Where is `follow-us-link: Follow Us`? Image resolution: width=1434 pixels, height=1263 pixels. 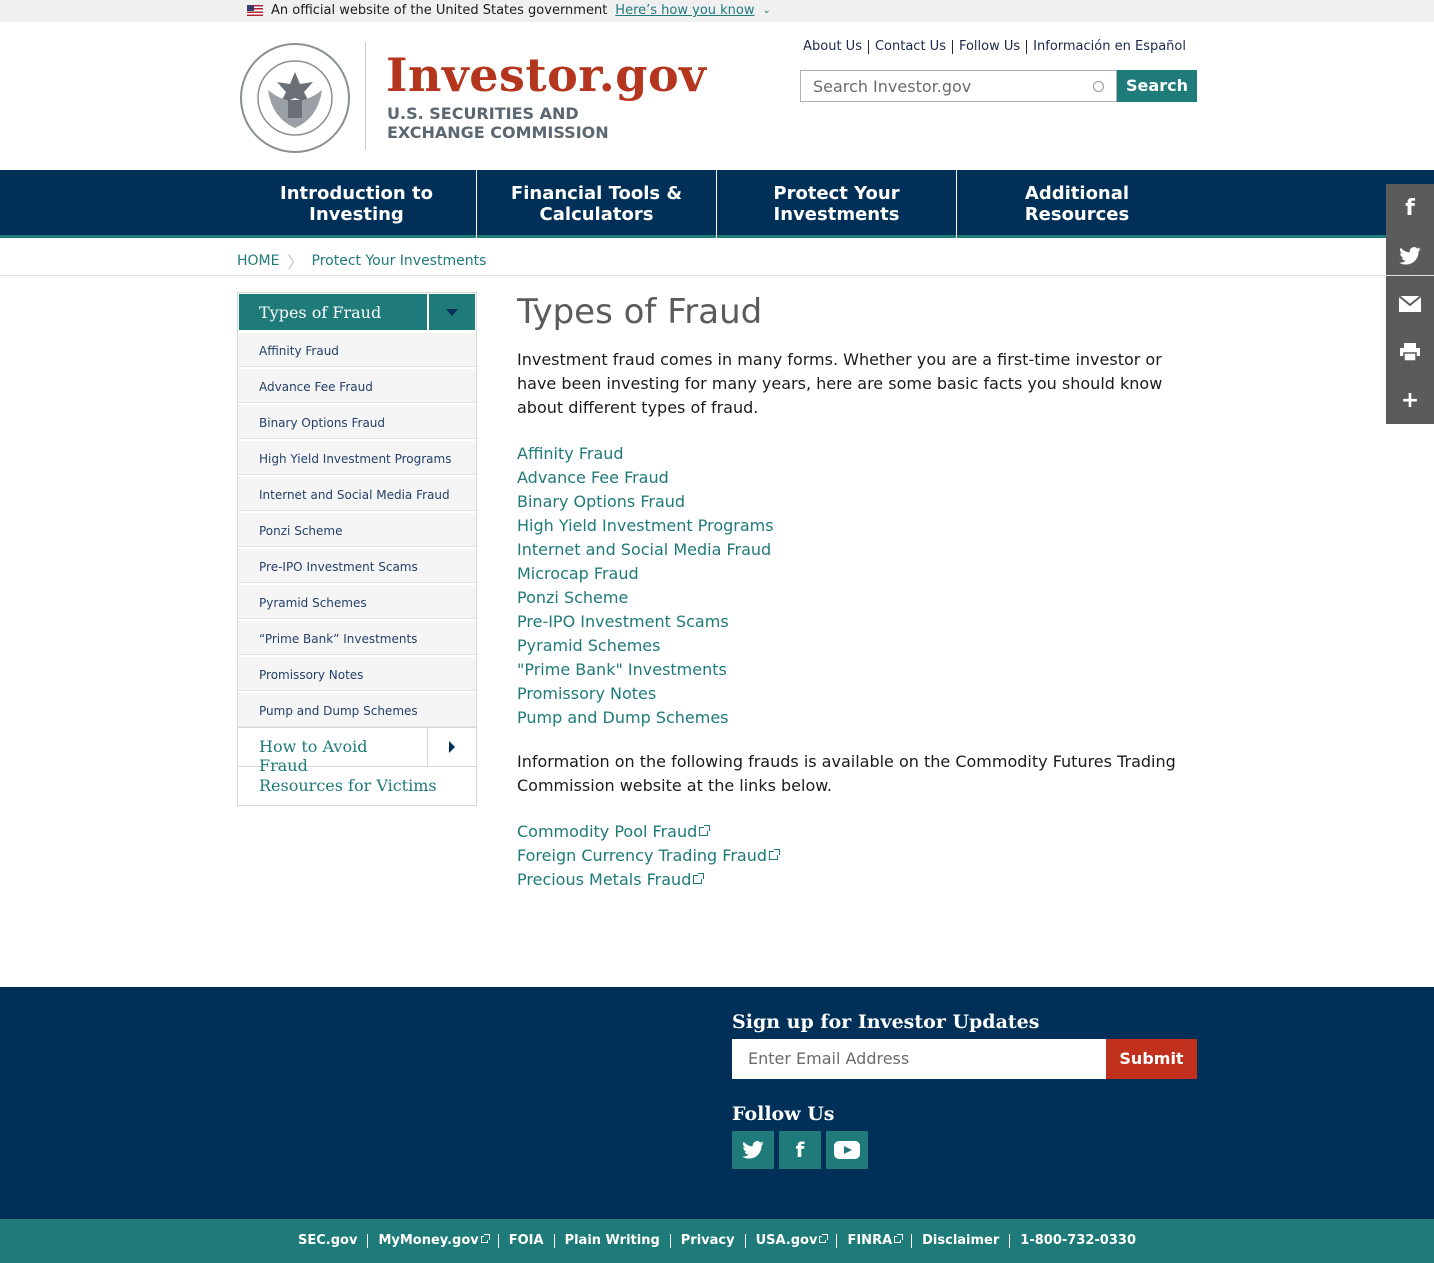 follow-us-link: Follow Us is located at coordinates (988, 47).